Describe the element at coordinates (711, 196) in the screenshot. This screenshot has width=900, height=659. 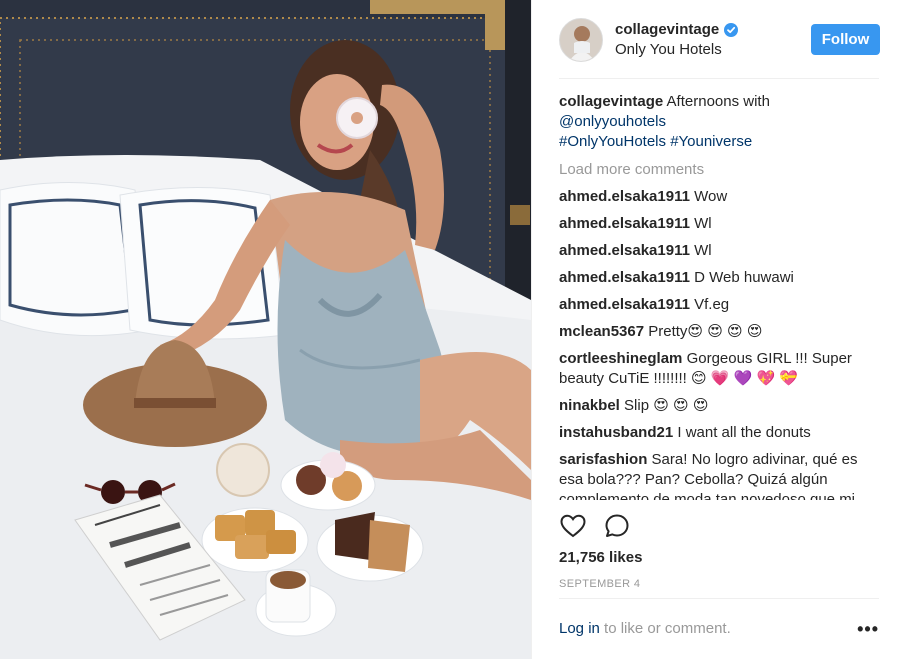
I see `comment-text: Wow` at that location.